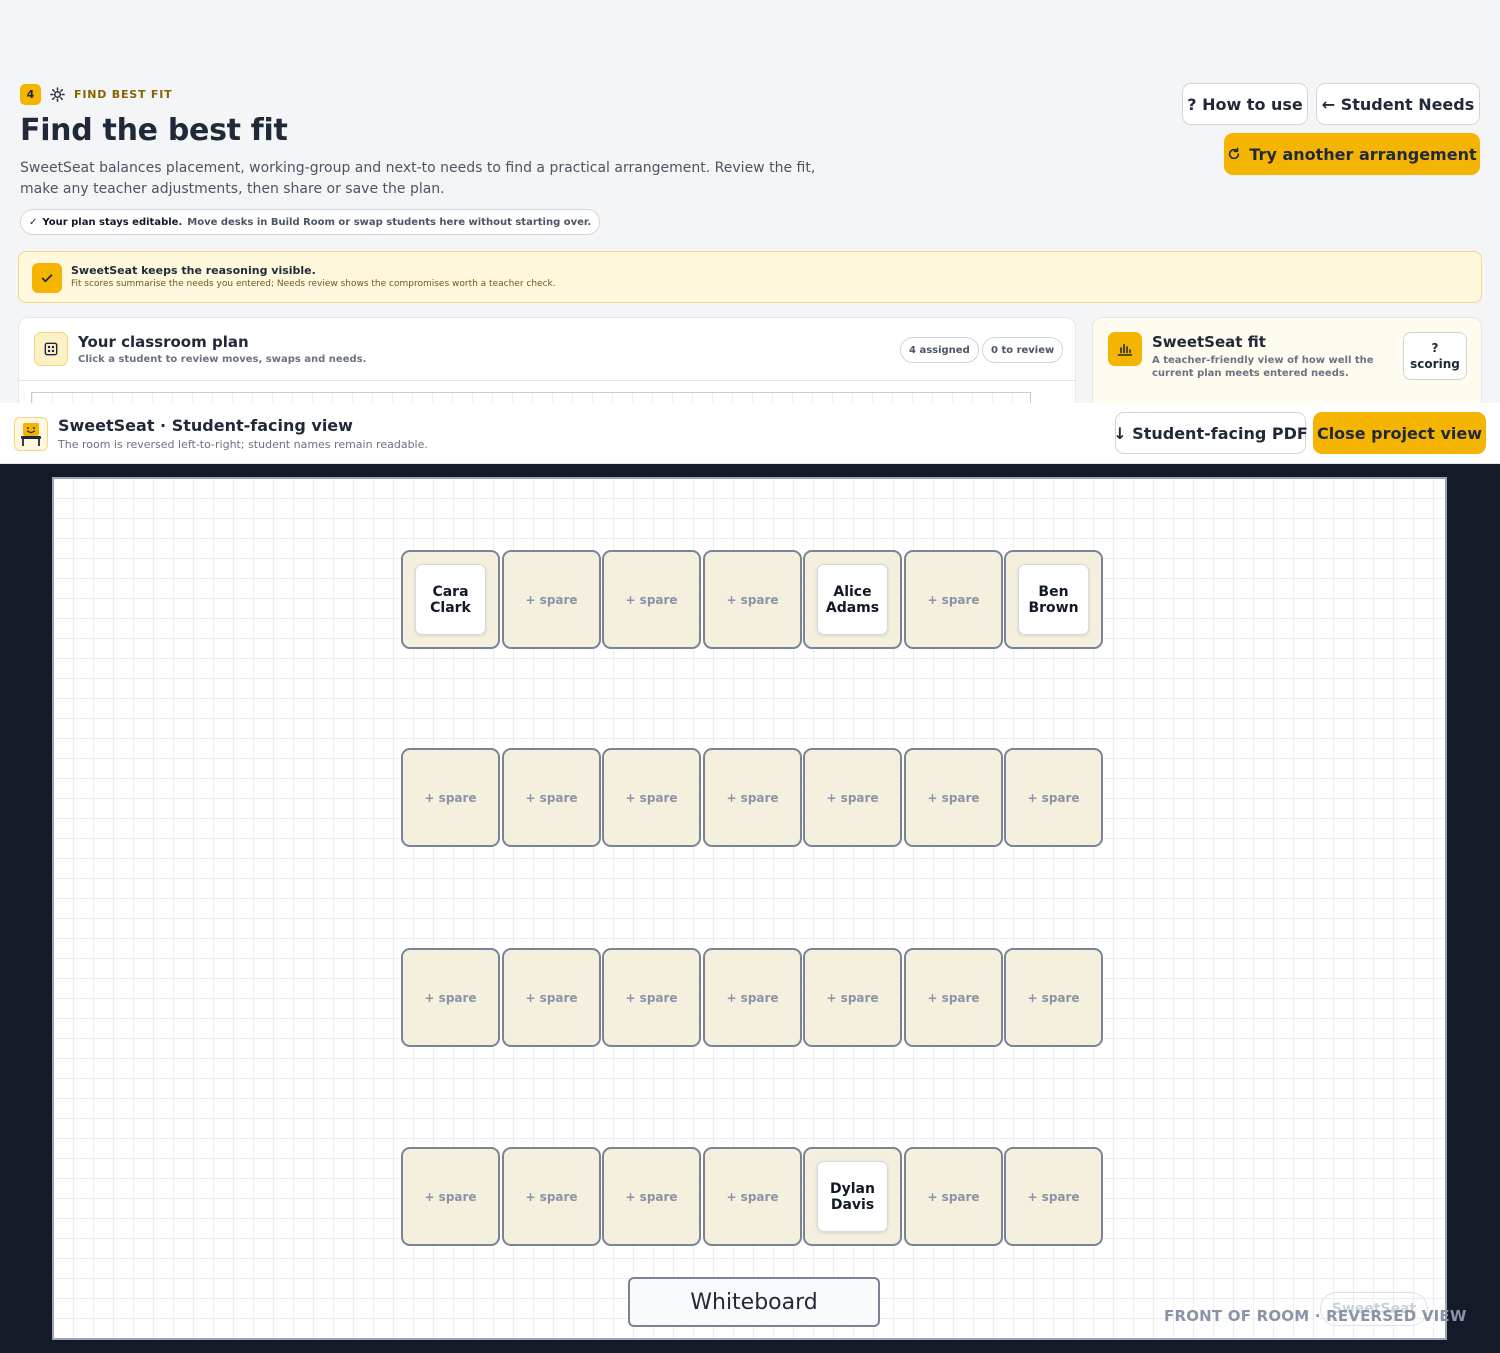 This screenshot has width=1500, height=1353. Describe the element at coordinates (123, 94) in the screenshot. I see `step-label: FIND BEST FIT` at that location.